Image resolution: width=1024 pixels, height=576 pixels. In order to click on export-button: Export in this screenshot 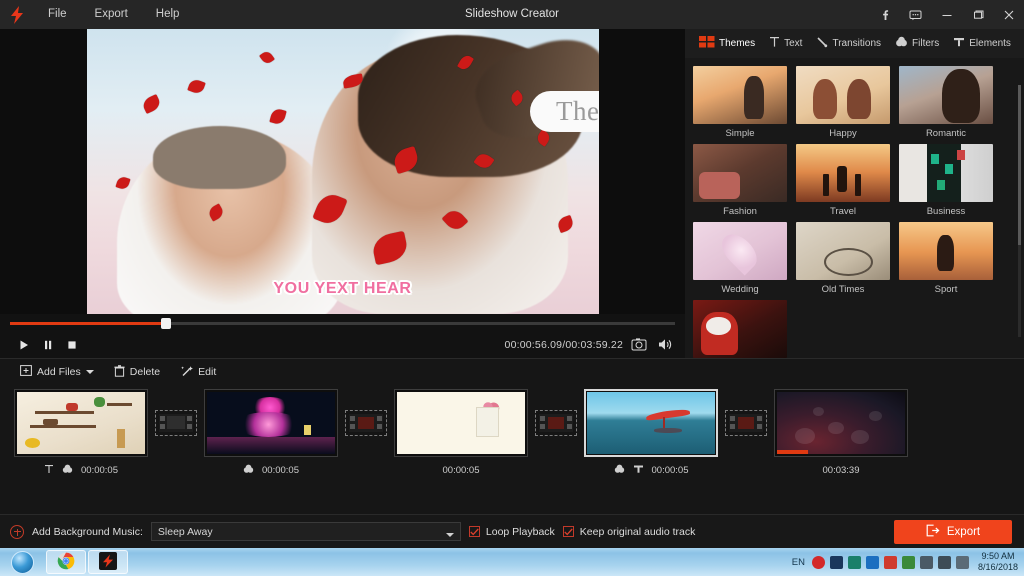, I will do `click(953, 532)`.